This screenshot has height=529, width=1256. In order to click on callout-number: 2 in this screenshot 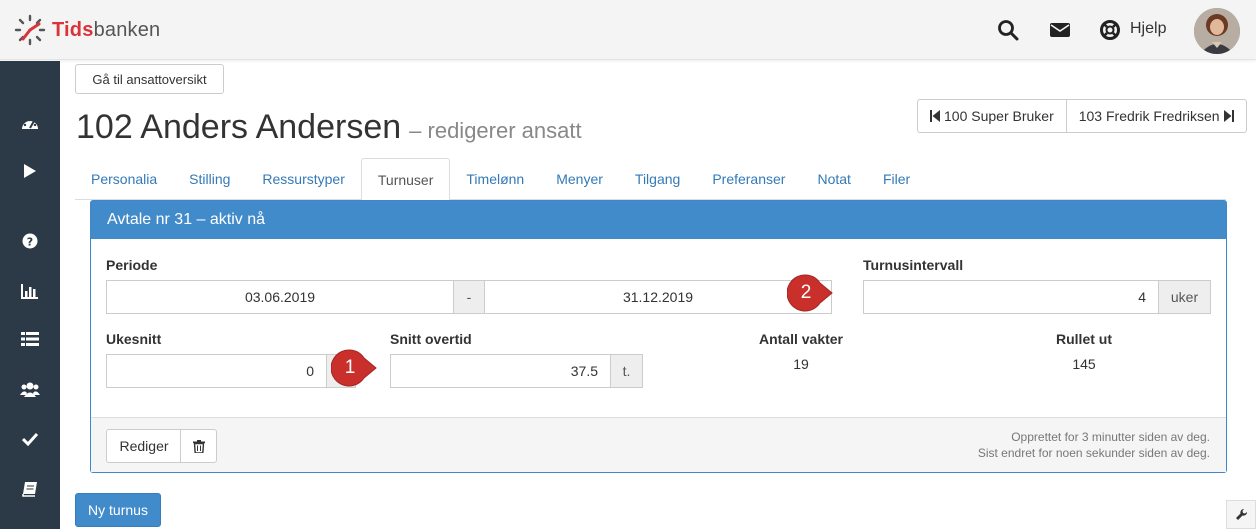, I will do `click(806, 292)`.